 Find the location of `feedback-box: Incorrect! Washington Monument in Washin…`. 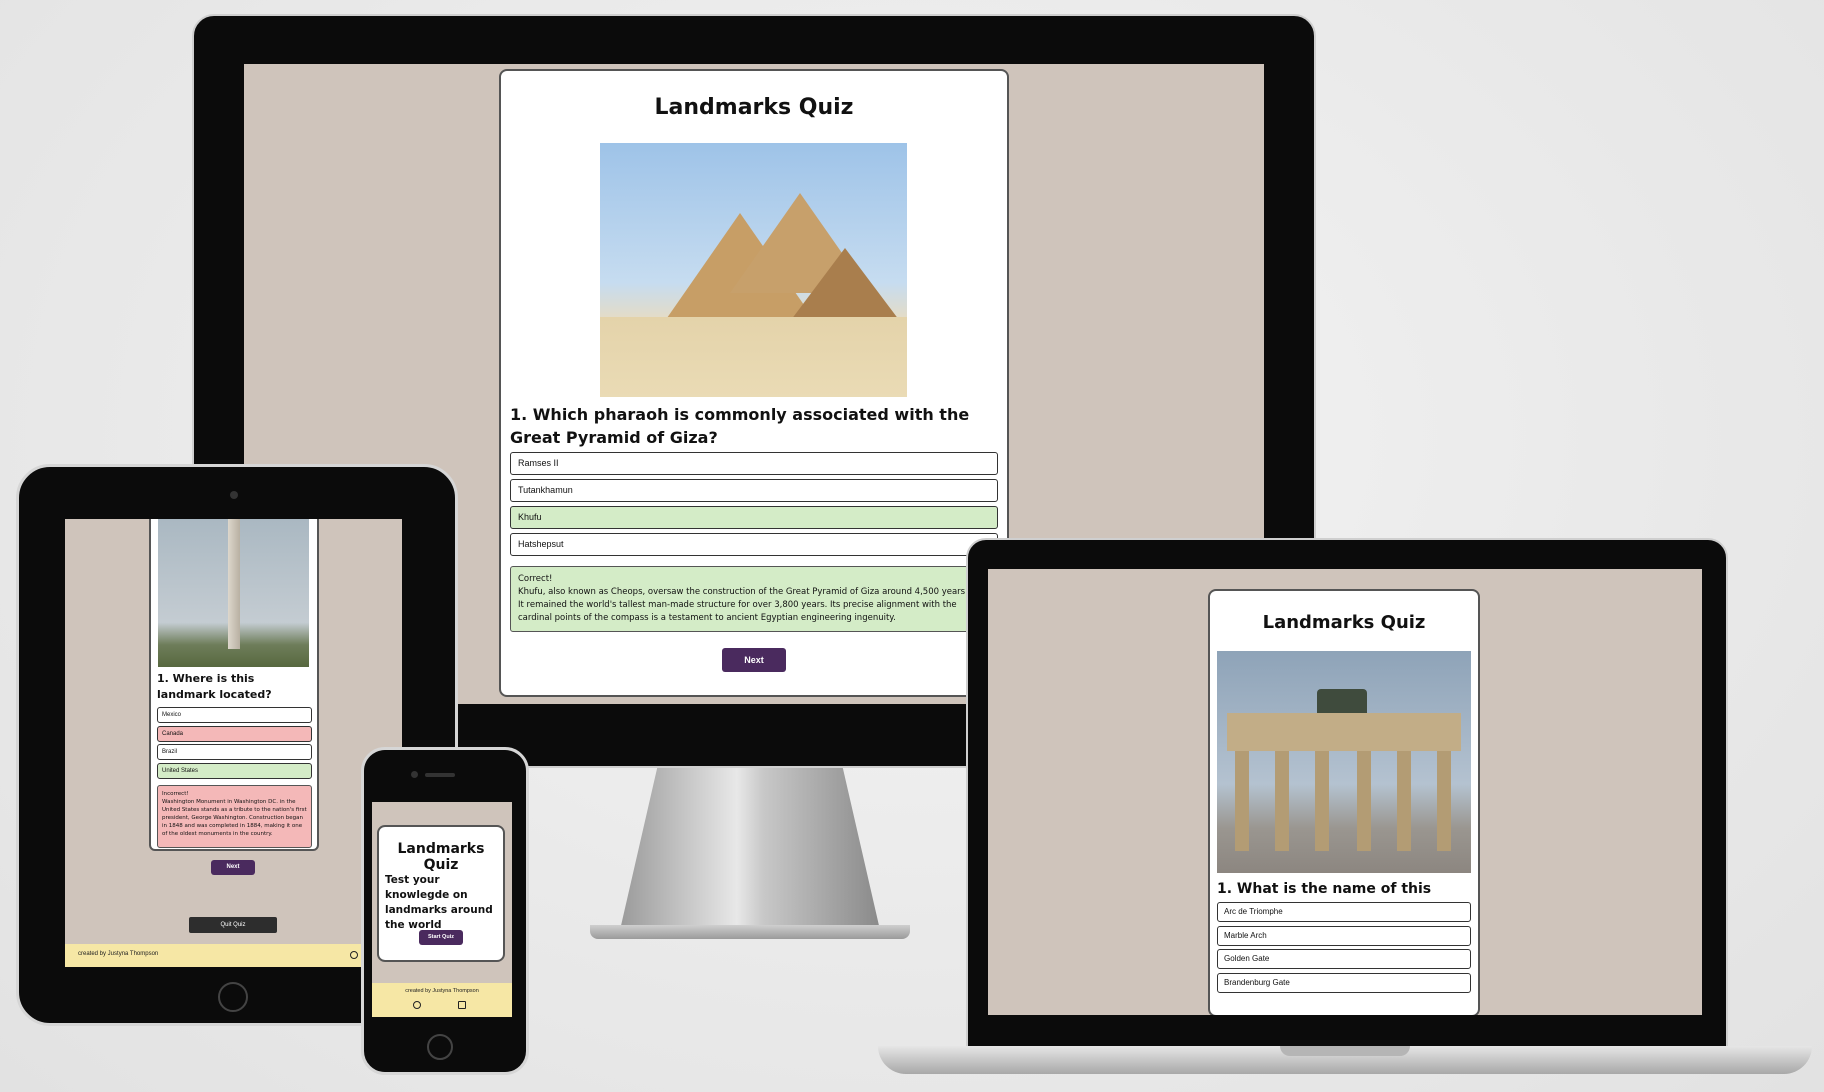

feedback-box: Incorrect! Washington Monument in Washin… is located at coordinates (234, 816).